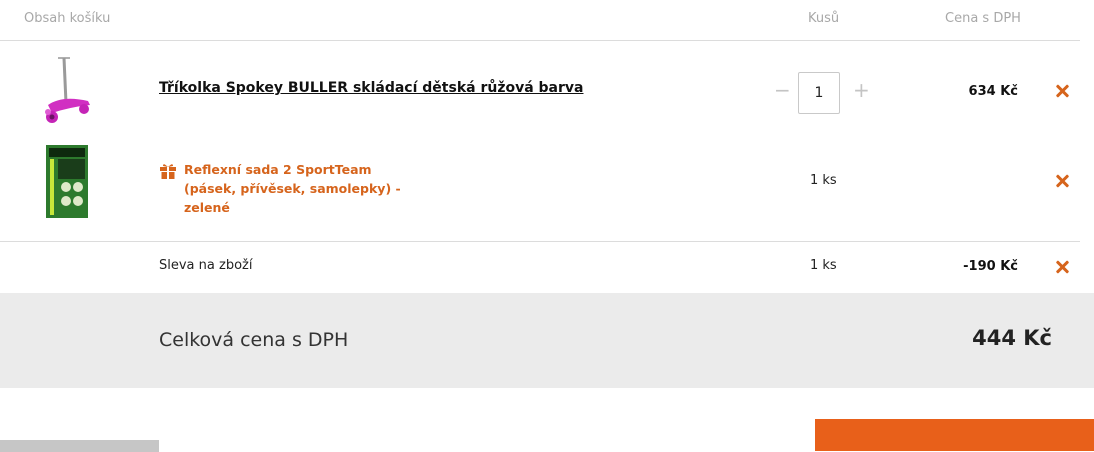  Describe the element at coordinates (819, 93) in the screenshot. I see `quantity-input` at that location.